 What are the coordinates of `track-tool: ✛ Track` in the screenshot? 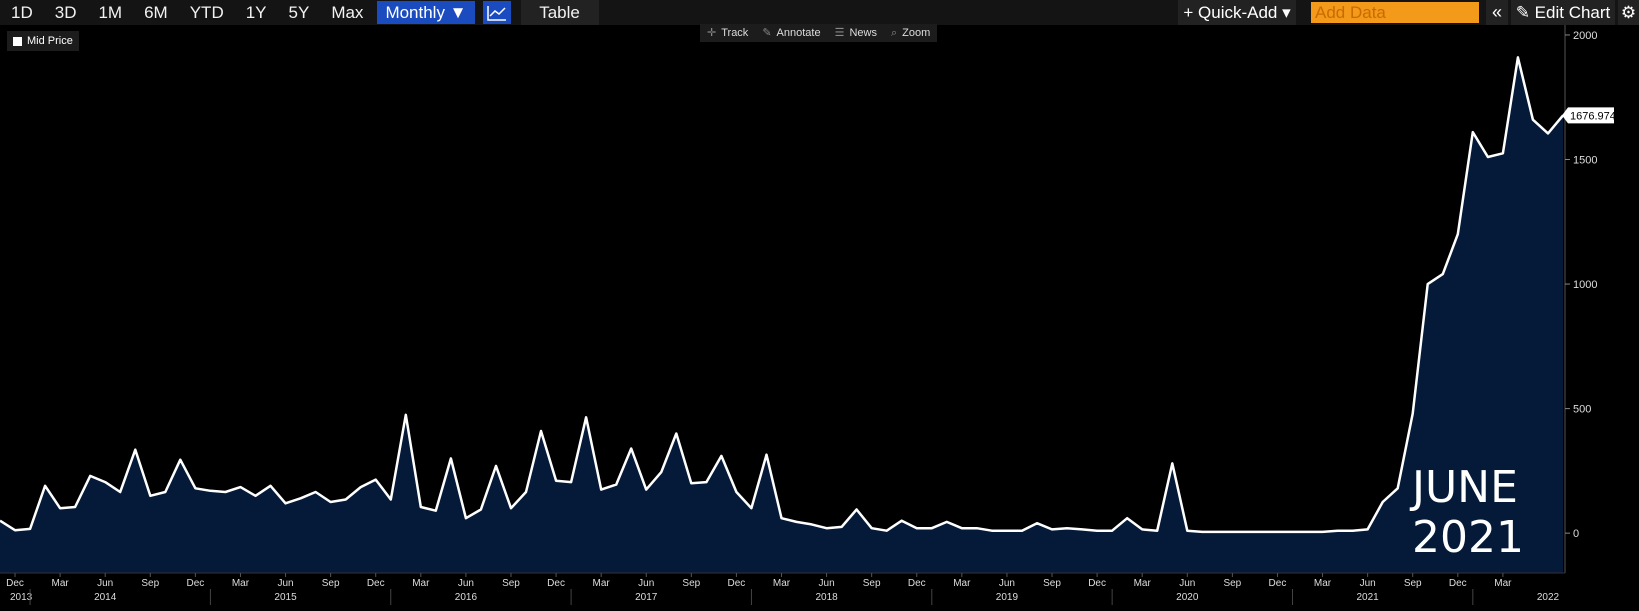 It's located at (727, 33).